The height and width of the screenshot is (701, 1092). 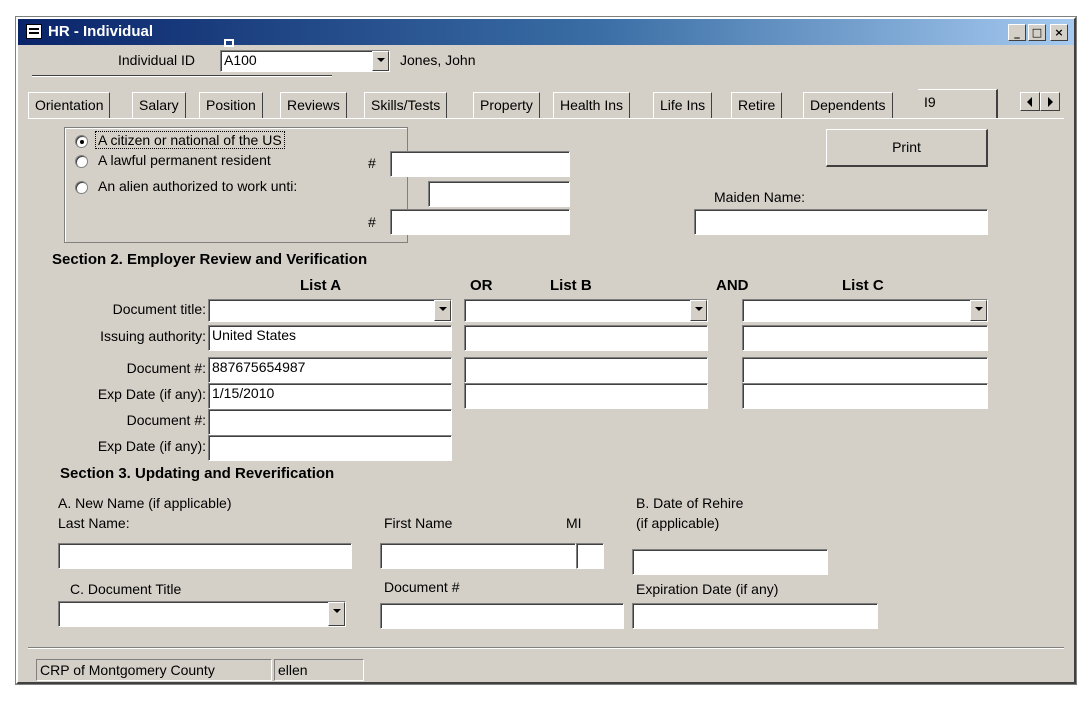 What do you see at coordinates (499, 194) in the screenshot?
I see `work-authorized-until-field` at bounding box center [499, 194].